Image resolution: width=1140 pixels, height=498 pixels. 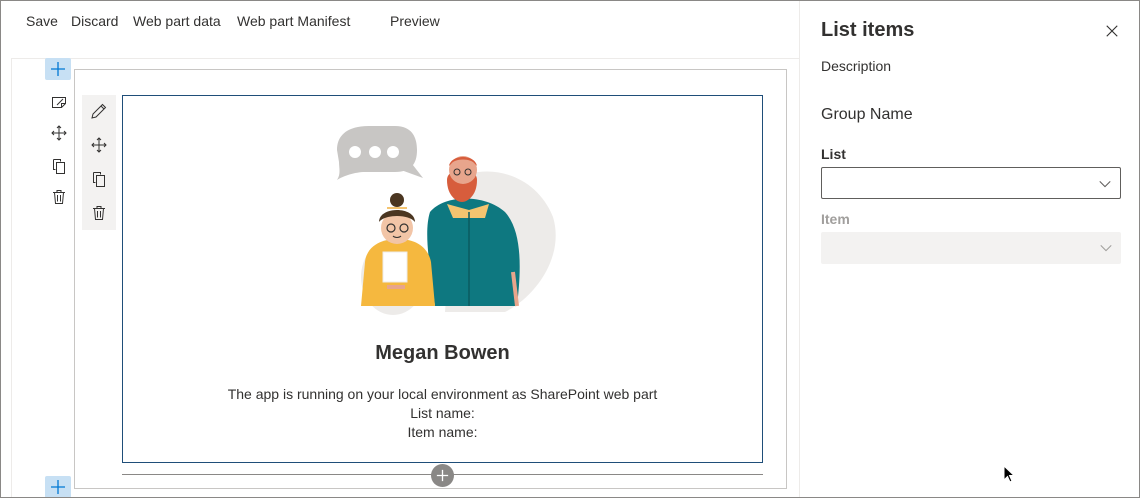 I want to click on pencil-icon, so click(x=99, y=111).